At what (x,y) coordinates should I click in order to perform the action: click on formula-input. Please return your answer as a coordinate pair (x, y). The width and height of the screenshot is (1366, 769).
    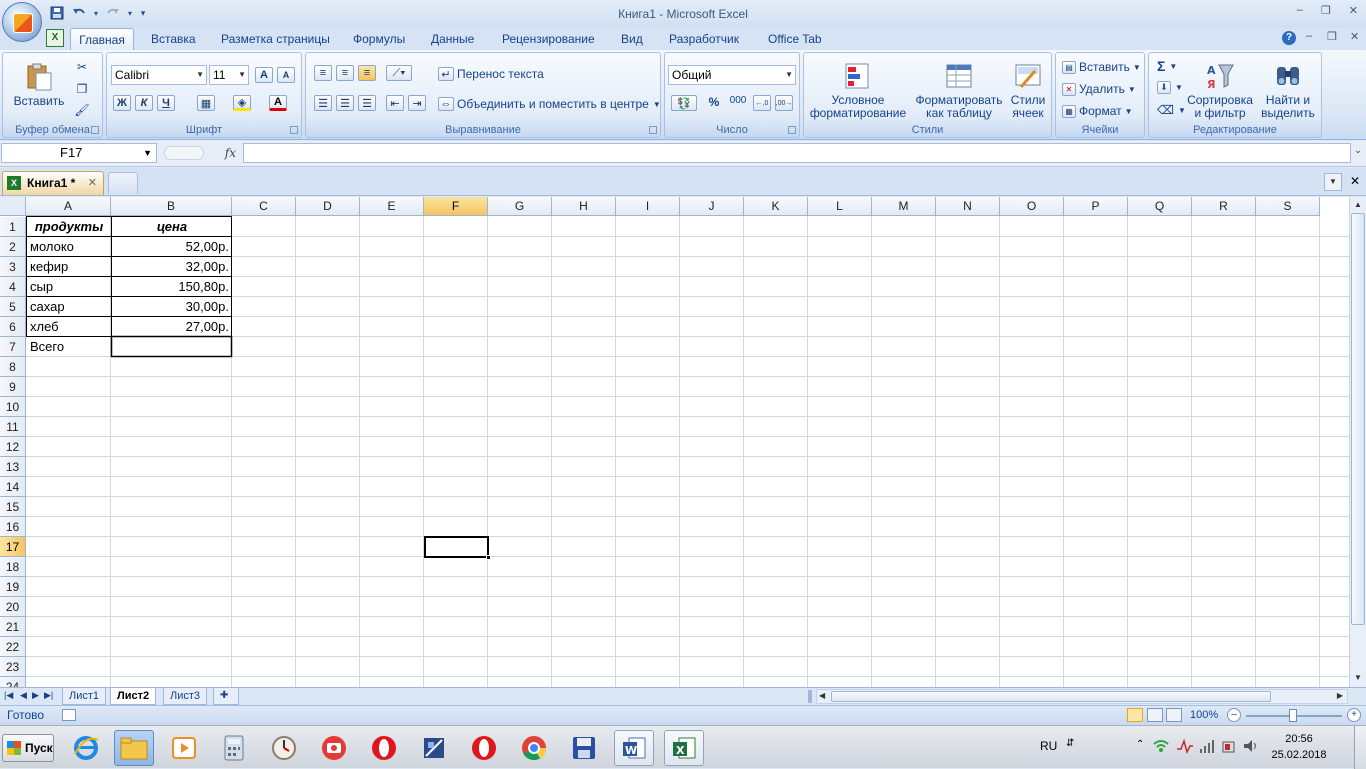
    Looking at the image, I should click on (797, 153).